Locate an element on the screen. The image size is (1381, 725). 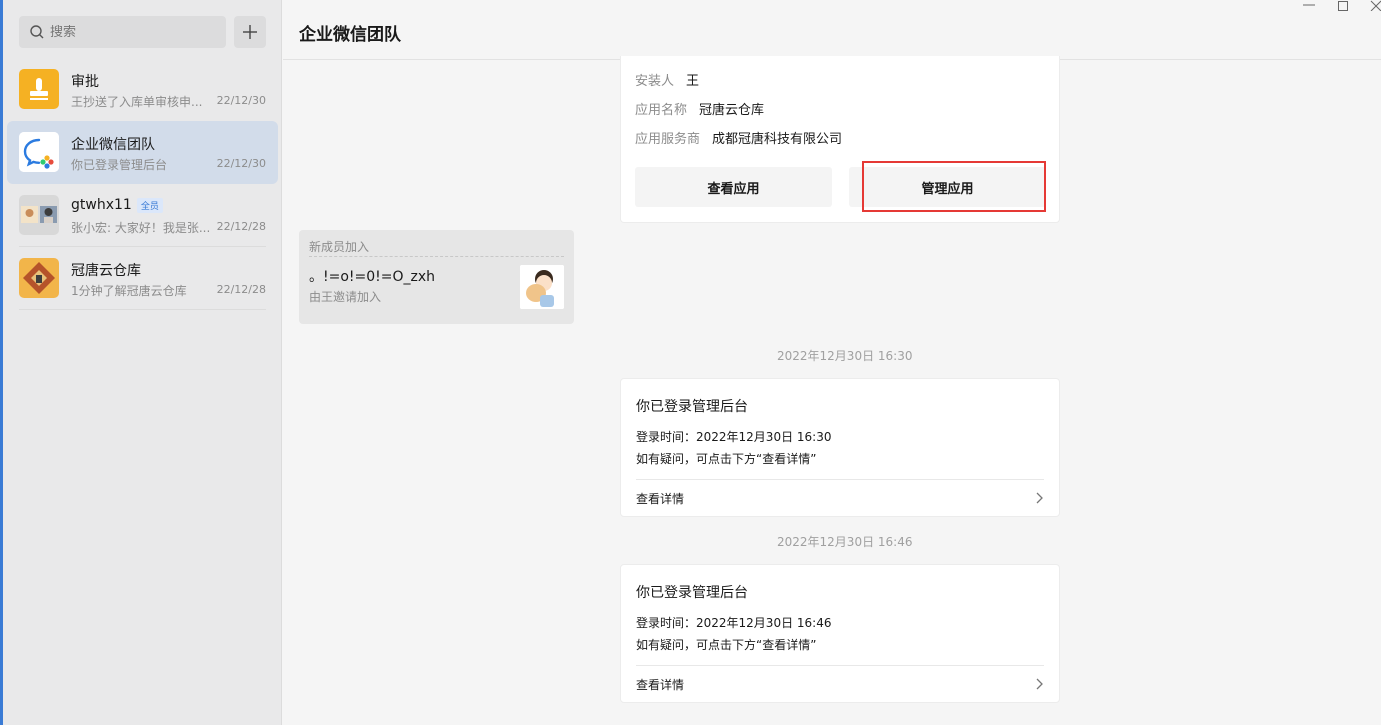
warehouse-logo is located at coordinates (39, 278).